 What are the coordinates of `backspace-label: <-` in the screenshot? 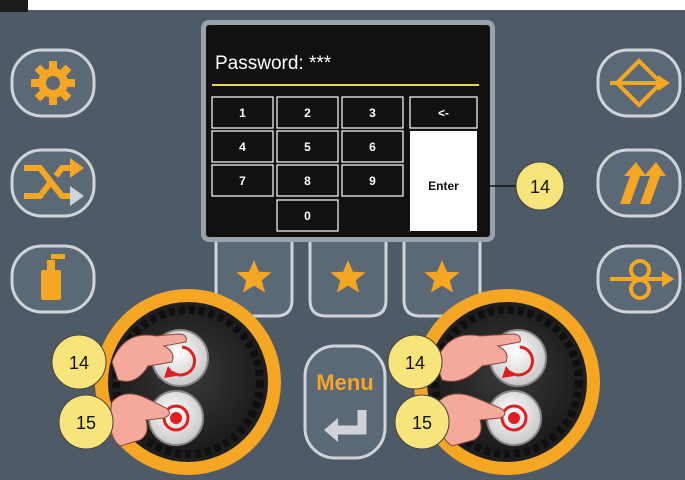 It's located at (443, 113).